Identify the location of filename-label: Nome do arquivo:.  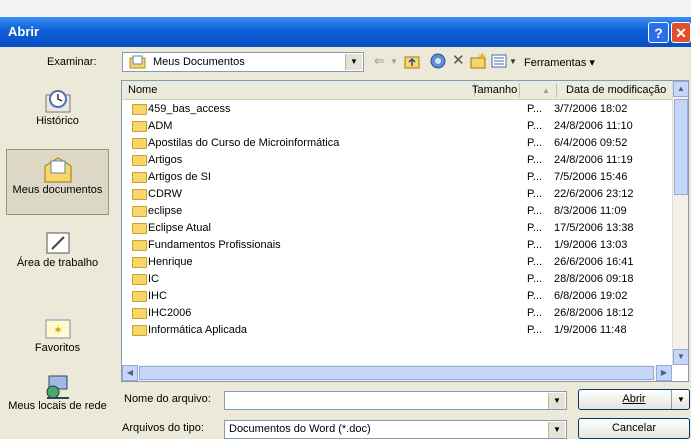
(167, 399).